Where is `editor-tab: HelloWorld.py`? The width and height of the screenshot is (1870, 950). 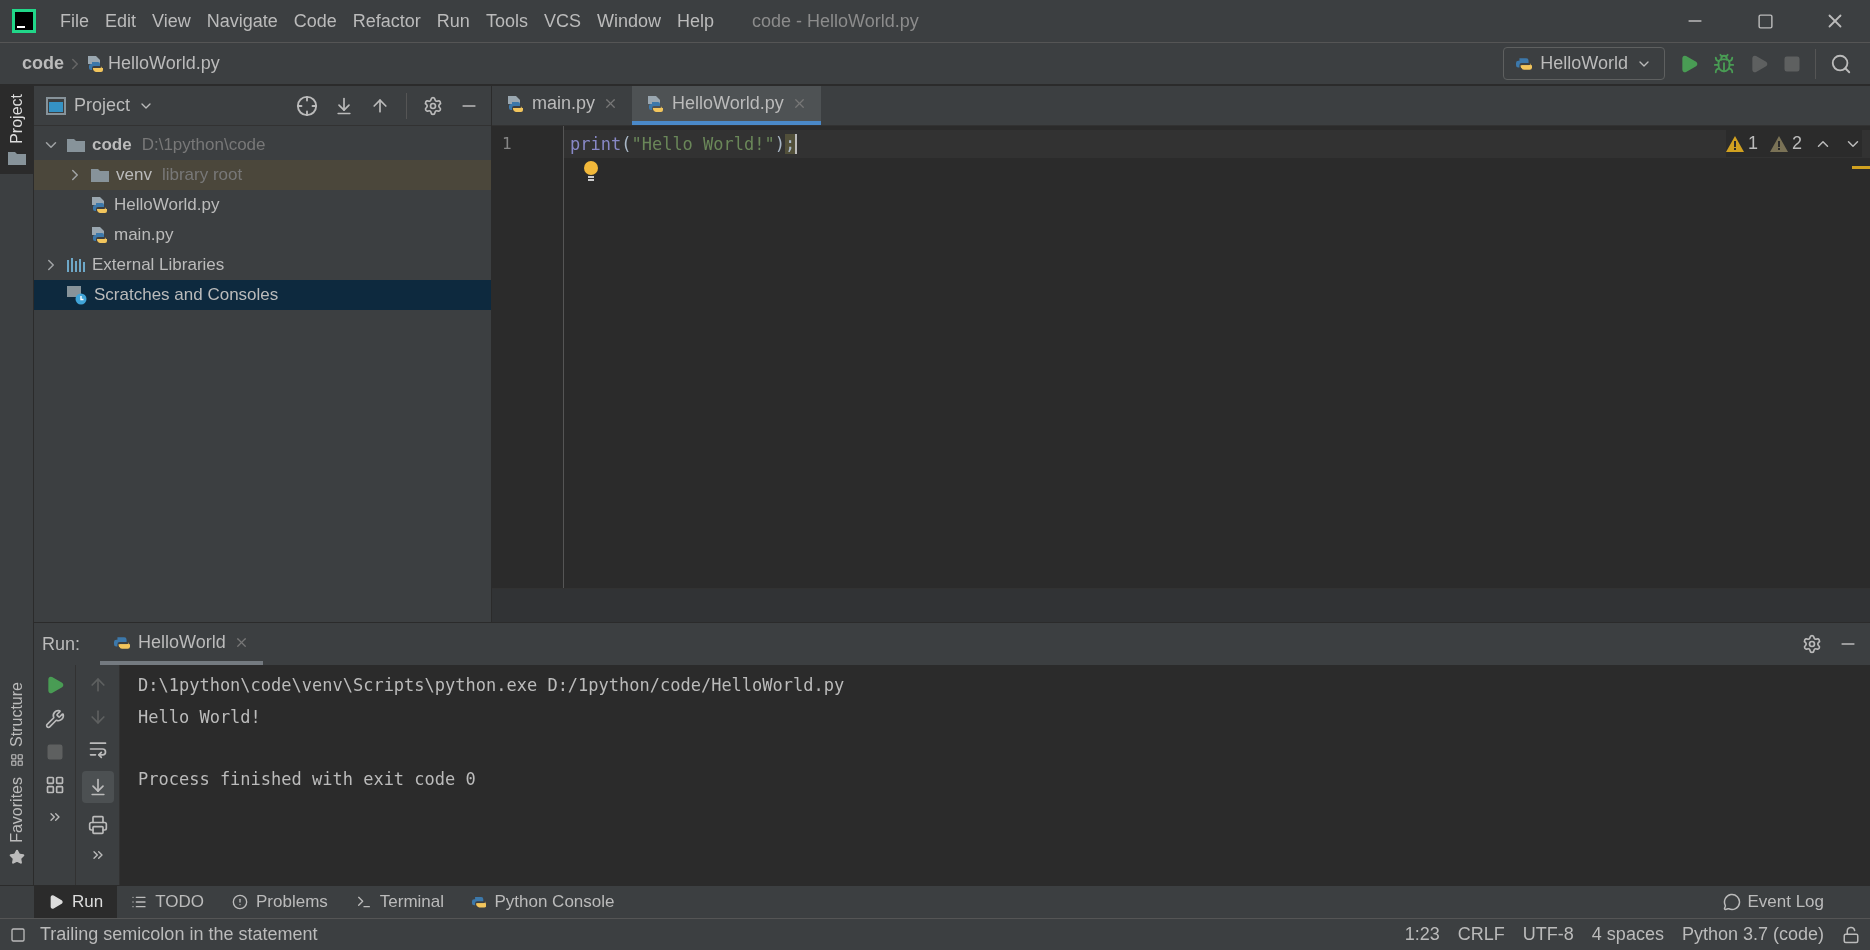
editor-tab: HelloWorld.py is located at coordinates (726, 105).